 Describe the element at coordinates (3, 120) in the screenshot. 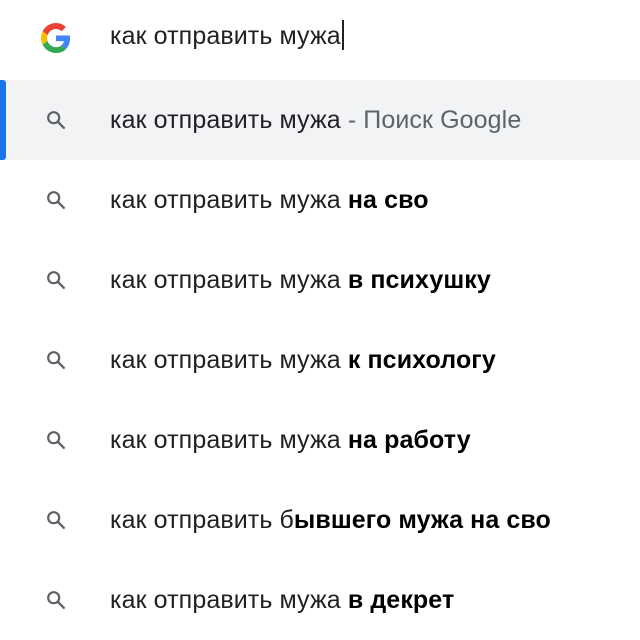

I see `selection-indicator` at that location.